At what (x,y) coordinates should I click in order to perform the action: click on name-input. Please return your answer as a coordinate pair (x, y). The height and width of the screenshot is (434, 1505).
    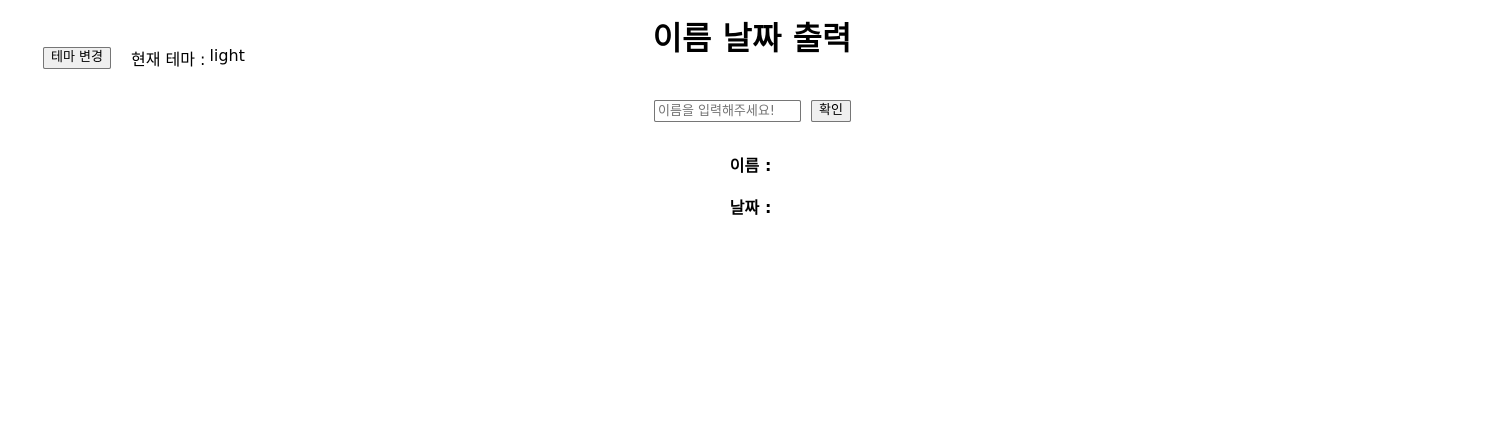
    Looking at the image, I should click on (728, 111).